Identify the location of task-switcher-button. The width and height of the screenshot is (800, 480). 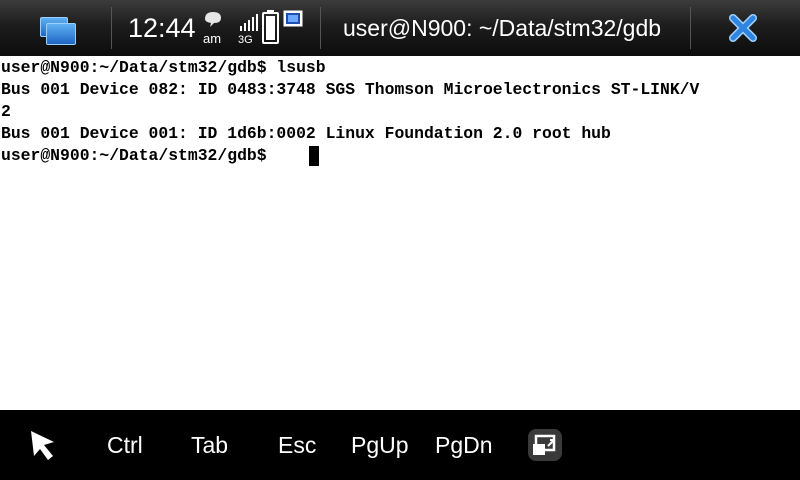
(56, 29).